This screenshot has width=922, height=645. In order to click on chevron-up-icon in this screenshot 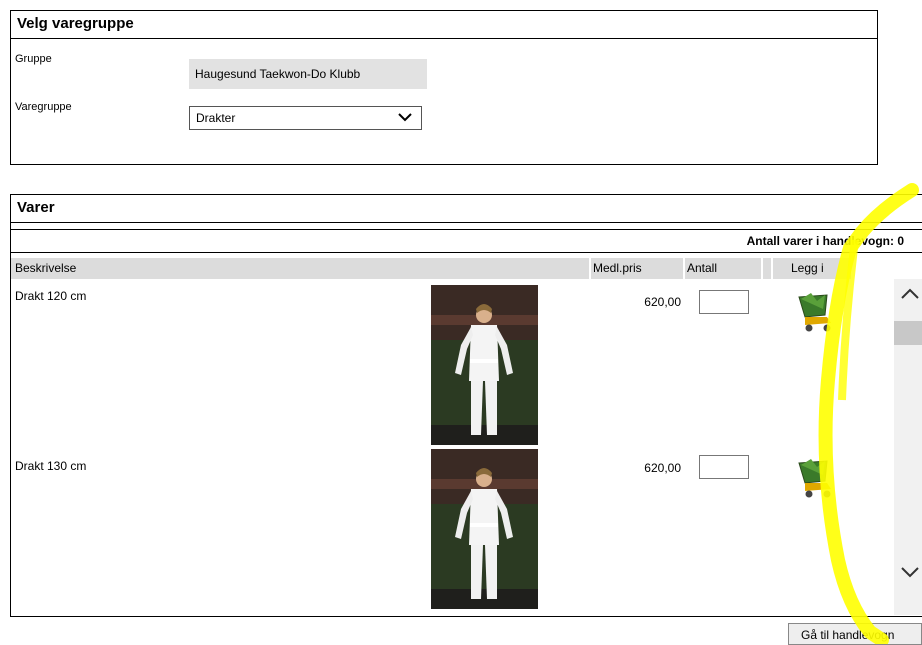, I will do `click(910, 294)`.